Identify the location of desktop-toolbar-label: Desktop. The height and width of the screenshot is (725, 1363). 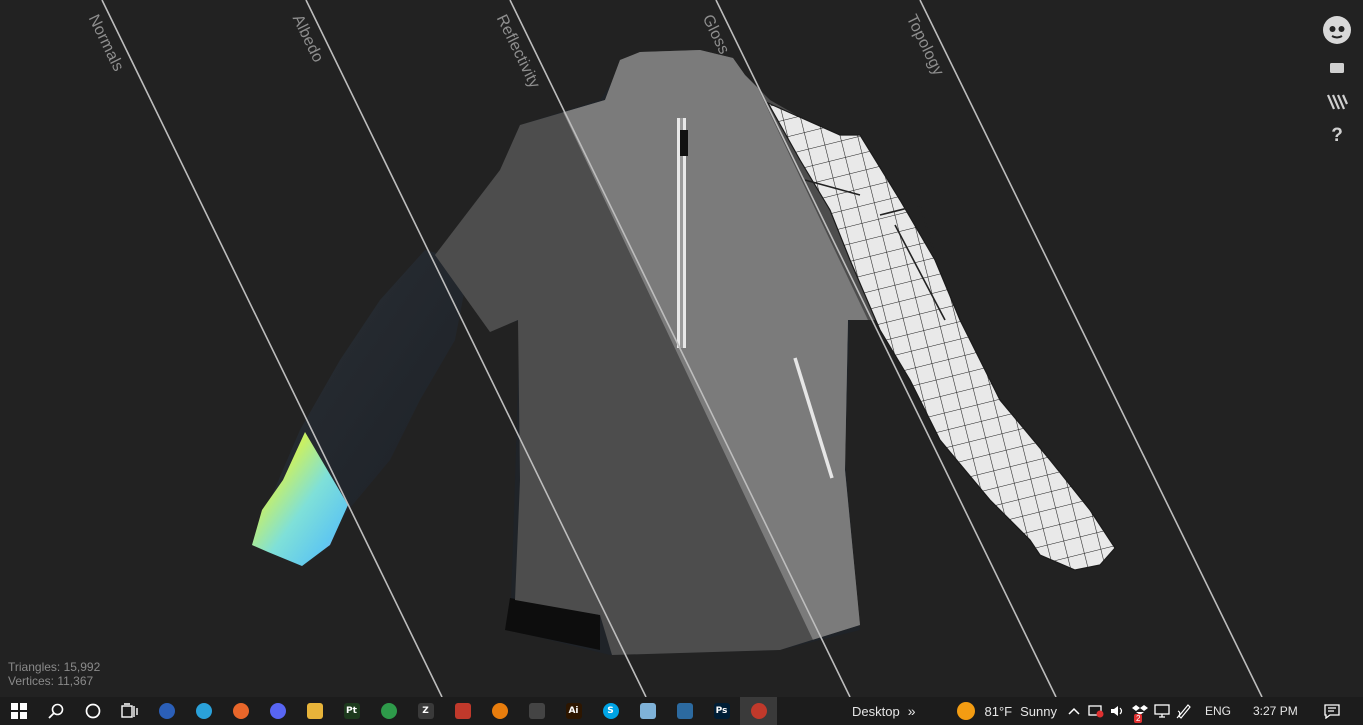
(876, 711).